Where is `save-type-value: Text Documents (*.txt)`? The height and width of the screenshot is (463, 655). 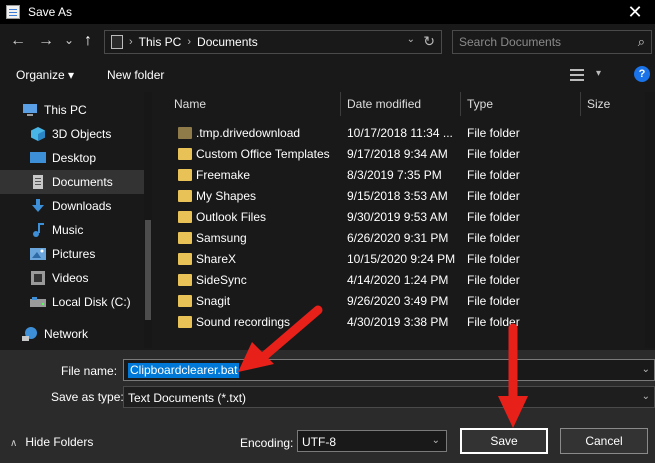 save-type-value: Text Documents (*.txt) is located at coordinates (187, 398).